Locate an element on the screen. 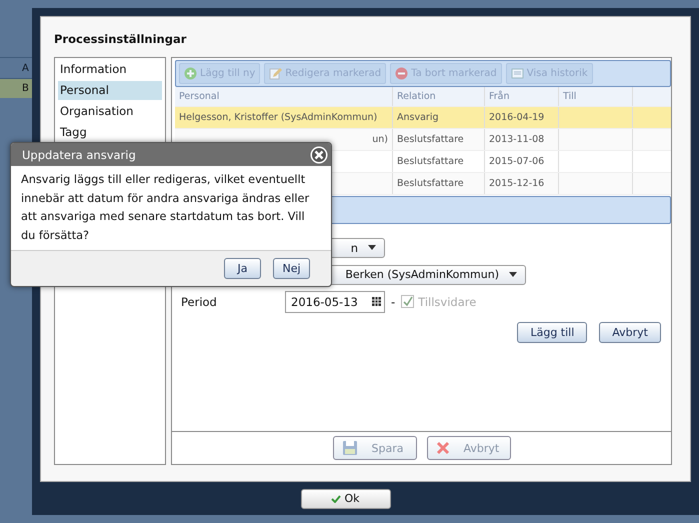 This screenshot has width=699, height=523. window-title: Processinställningar is located at coordinates (121, 39).